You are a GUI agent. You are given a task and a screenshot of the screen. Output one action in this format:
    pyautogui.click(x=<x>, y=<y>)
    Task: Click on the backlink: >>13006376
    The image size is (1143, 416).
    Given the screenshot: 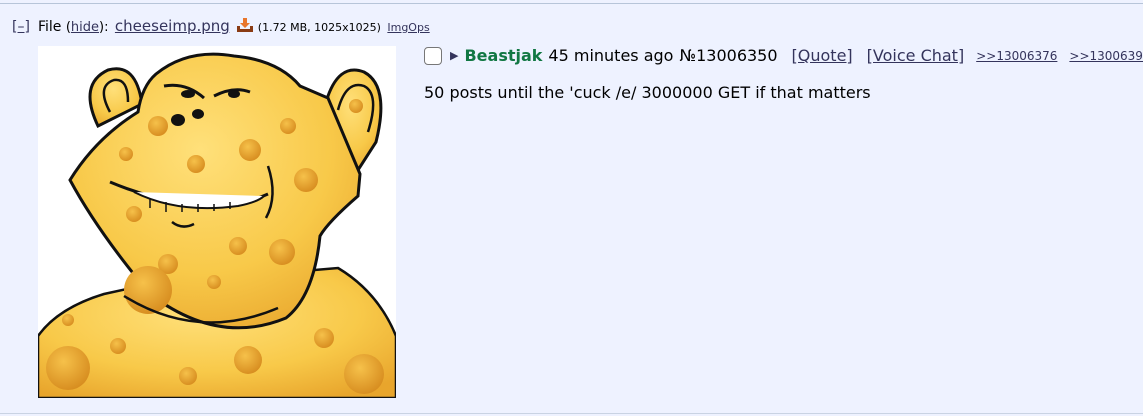 What is the action you would take?
    pyautogui.click(x=1016, y=56)
    